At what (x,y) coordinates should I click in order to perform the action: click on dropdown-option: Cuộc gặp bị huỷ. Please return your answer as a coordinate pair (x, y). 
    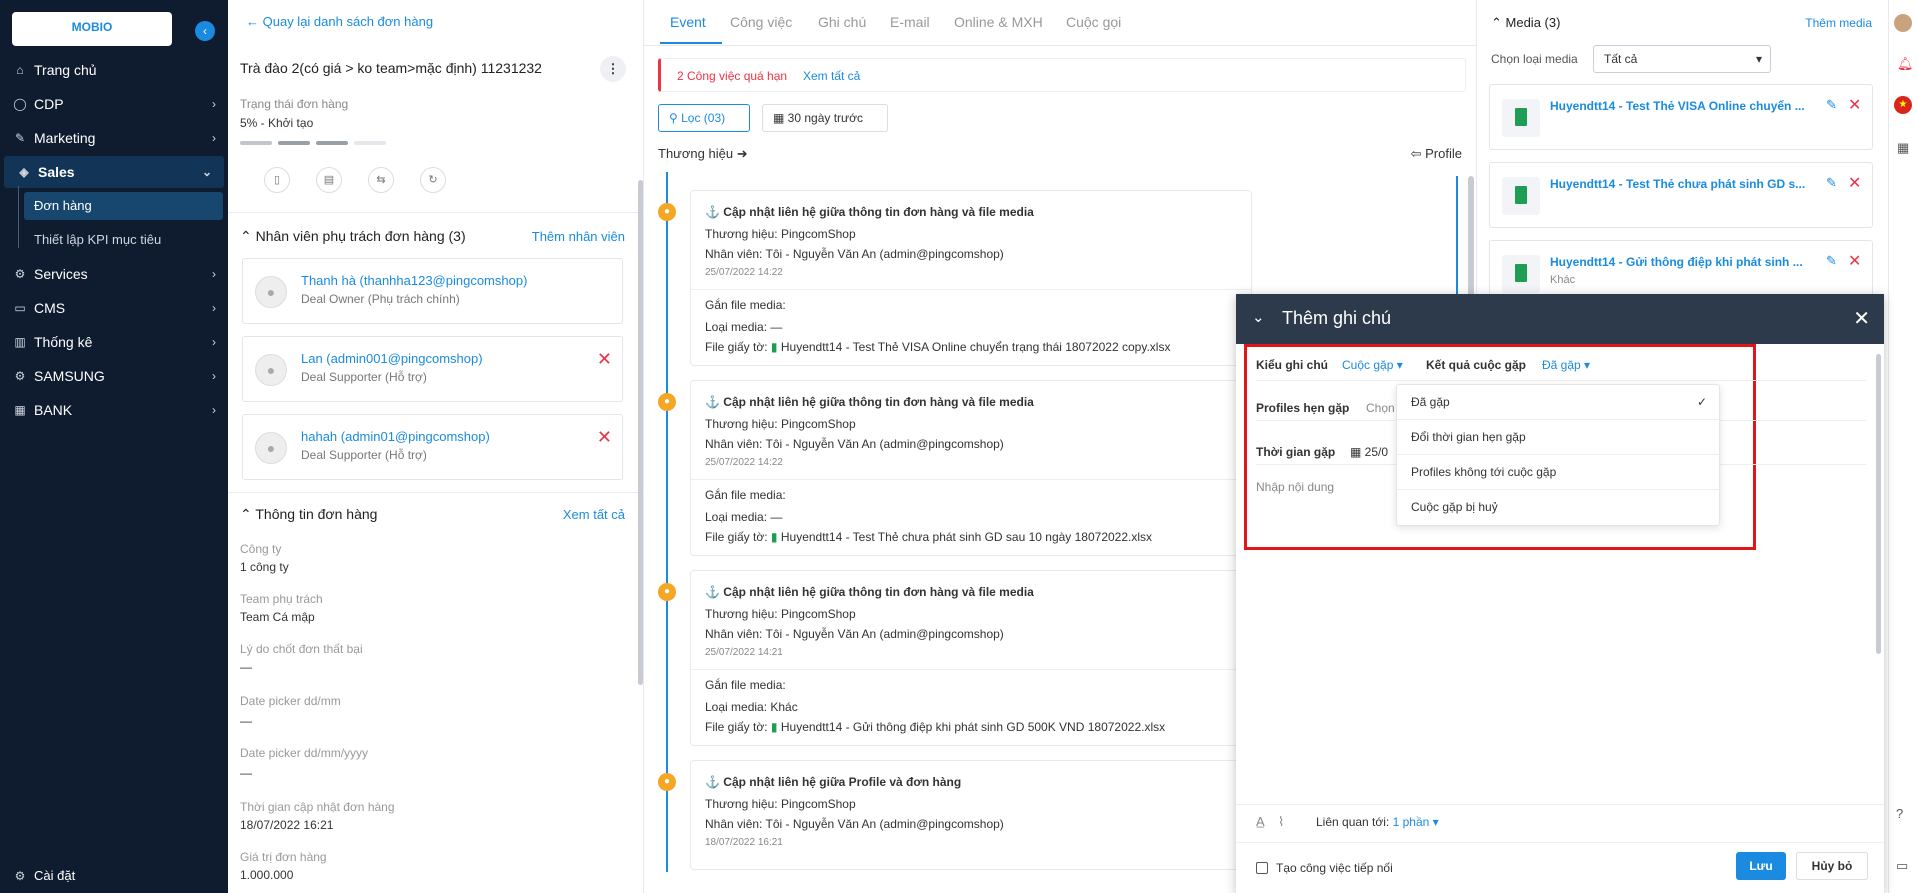
    Looking at the image, I should click on (1559, 507).